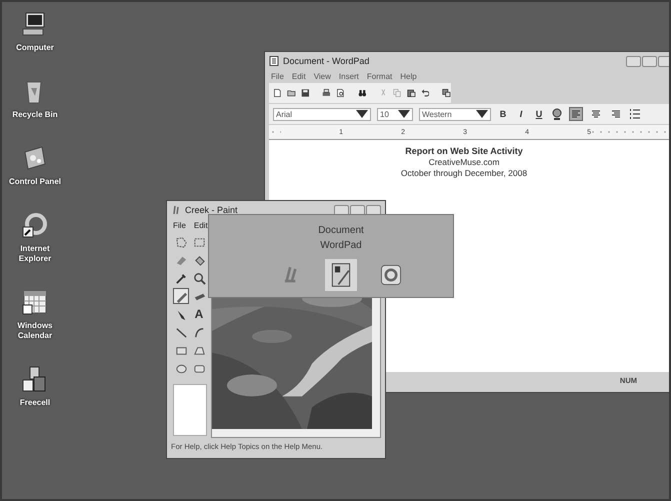 The height and width of the screenshot is (501, 671). What do you see at coordinates (176, 210) in the screenshot?
I see `brush-cup-icon` at bounding box center [176, 210].